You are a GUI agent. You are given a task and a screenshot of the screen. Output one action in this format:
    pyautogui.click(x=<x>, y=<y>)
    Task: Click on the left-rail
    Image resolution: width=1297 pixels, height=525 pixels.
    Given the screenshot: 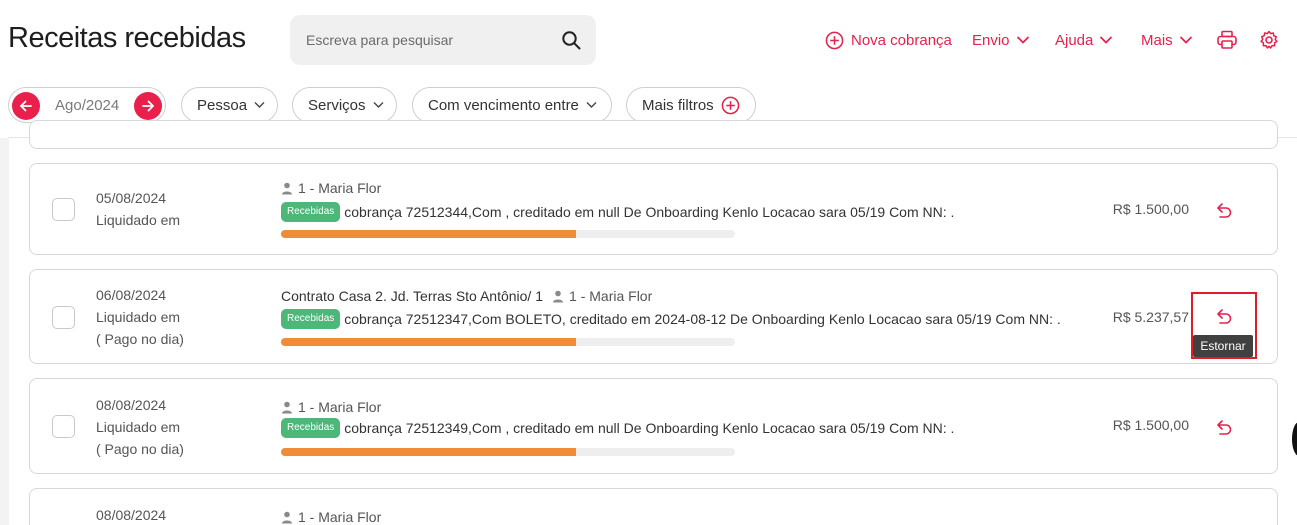 What is the action you would take?
    pyautogui.click(x=4, y=331)
    